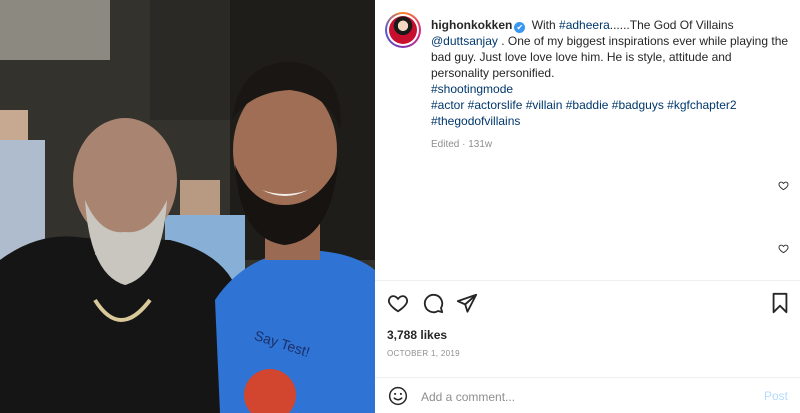 The height and width of the screenshot is (413, 800). What do you see at coordinates (433, 303) in the screenshot?
I see `comment-icon` at bounding box center [433, 303].